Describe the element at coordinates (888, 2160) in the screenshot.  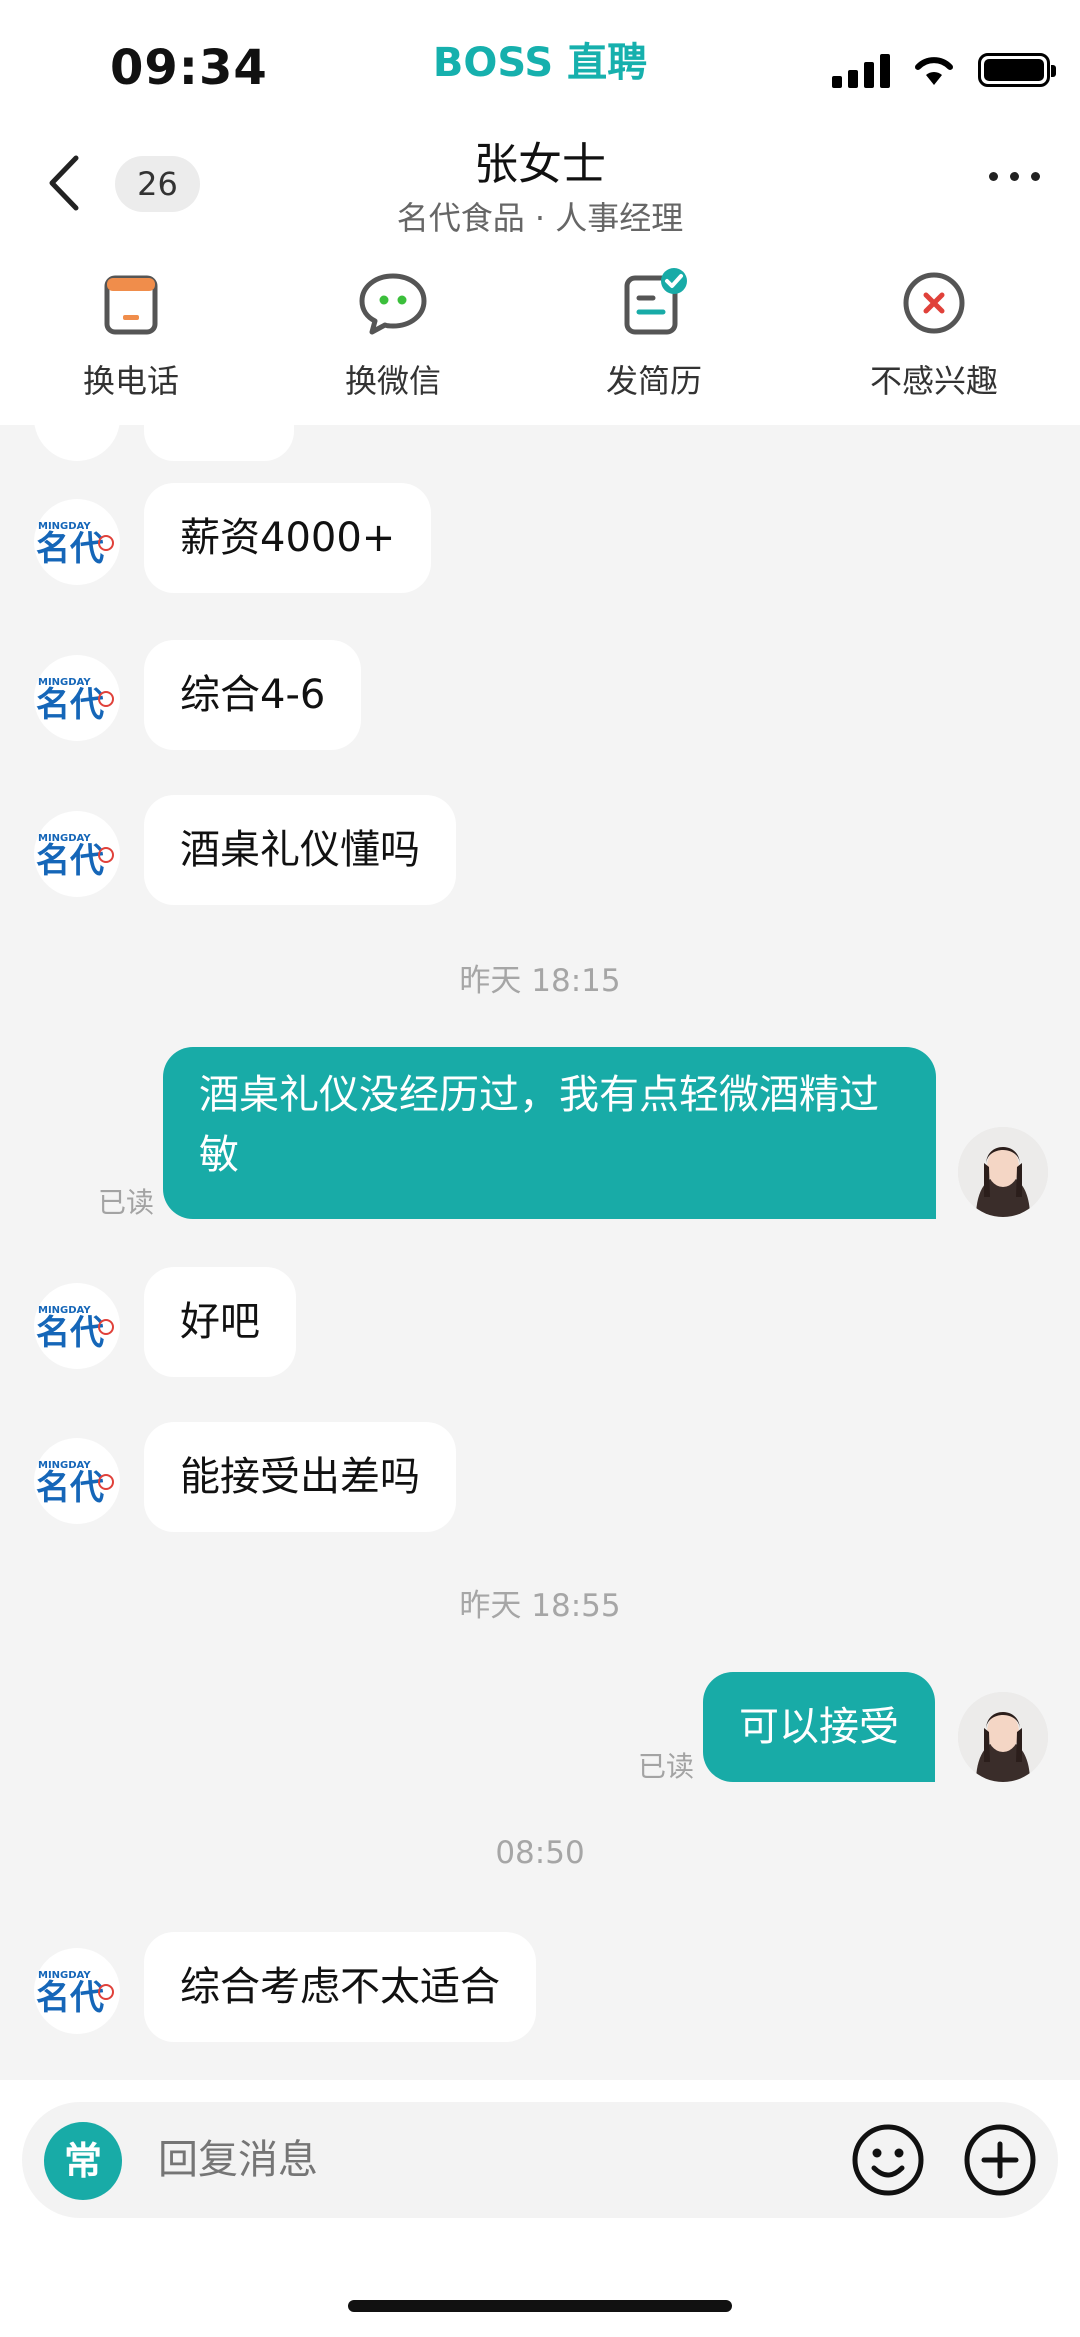
I see `emoji-icon` at that location.